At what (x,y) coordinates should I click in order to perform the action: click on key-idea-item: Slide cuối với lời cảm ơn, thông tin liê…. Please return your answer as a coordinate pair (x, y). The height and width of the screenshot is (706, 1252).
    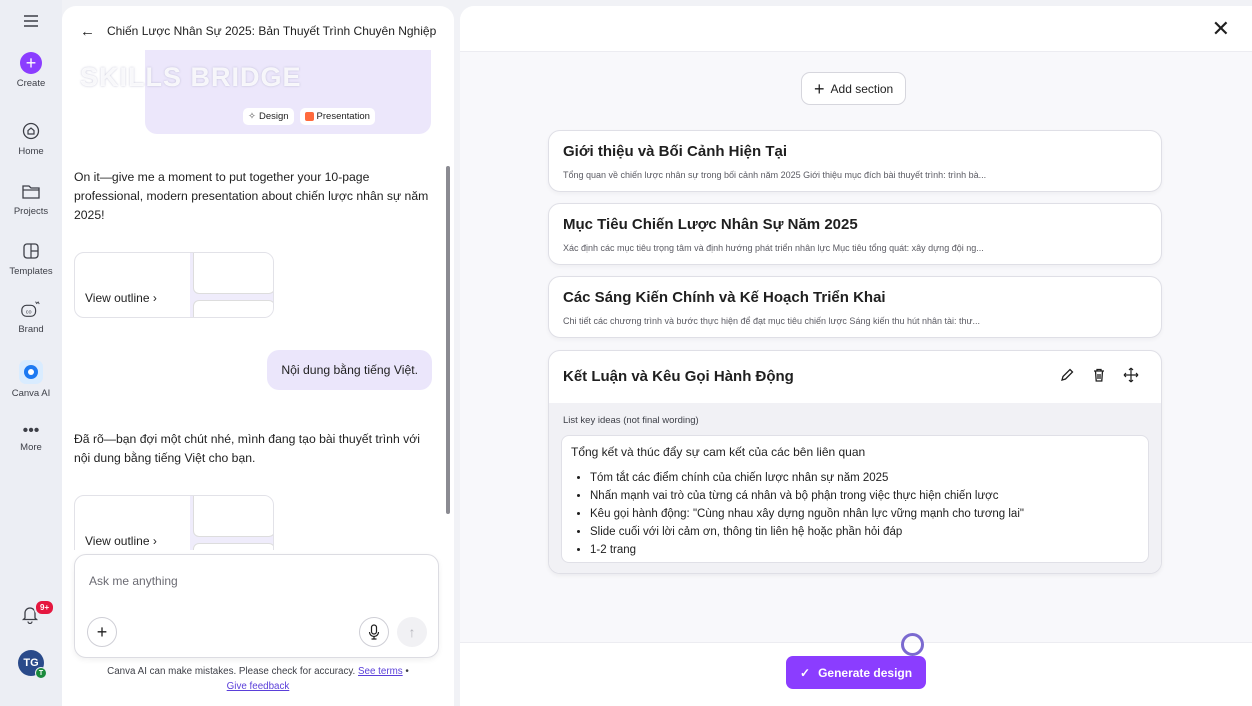
    Looking at the image, I should click on (807, 532).